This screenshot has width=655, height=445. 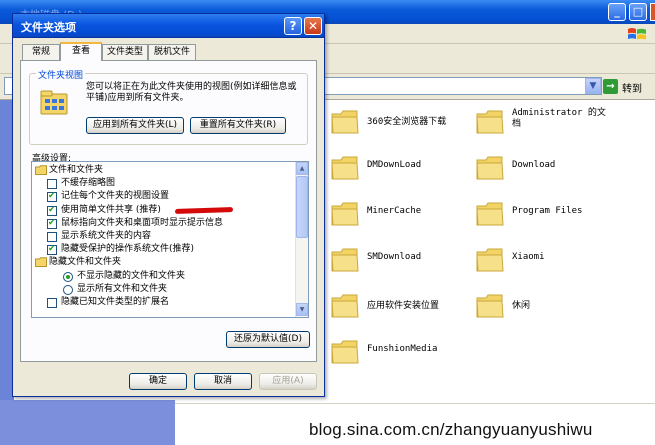 What do you see at coordinates (122, 288) in the screenshot?
I see `tree-item-label: 显示所有文件和文件夹` at bounding box center [122, 288].